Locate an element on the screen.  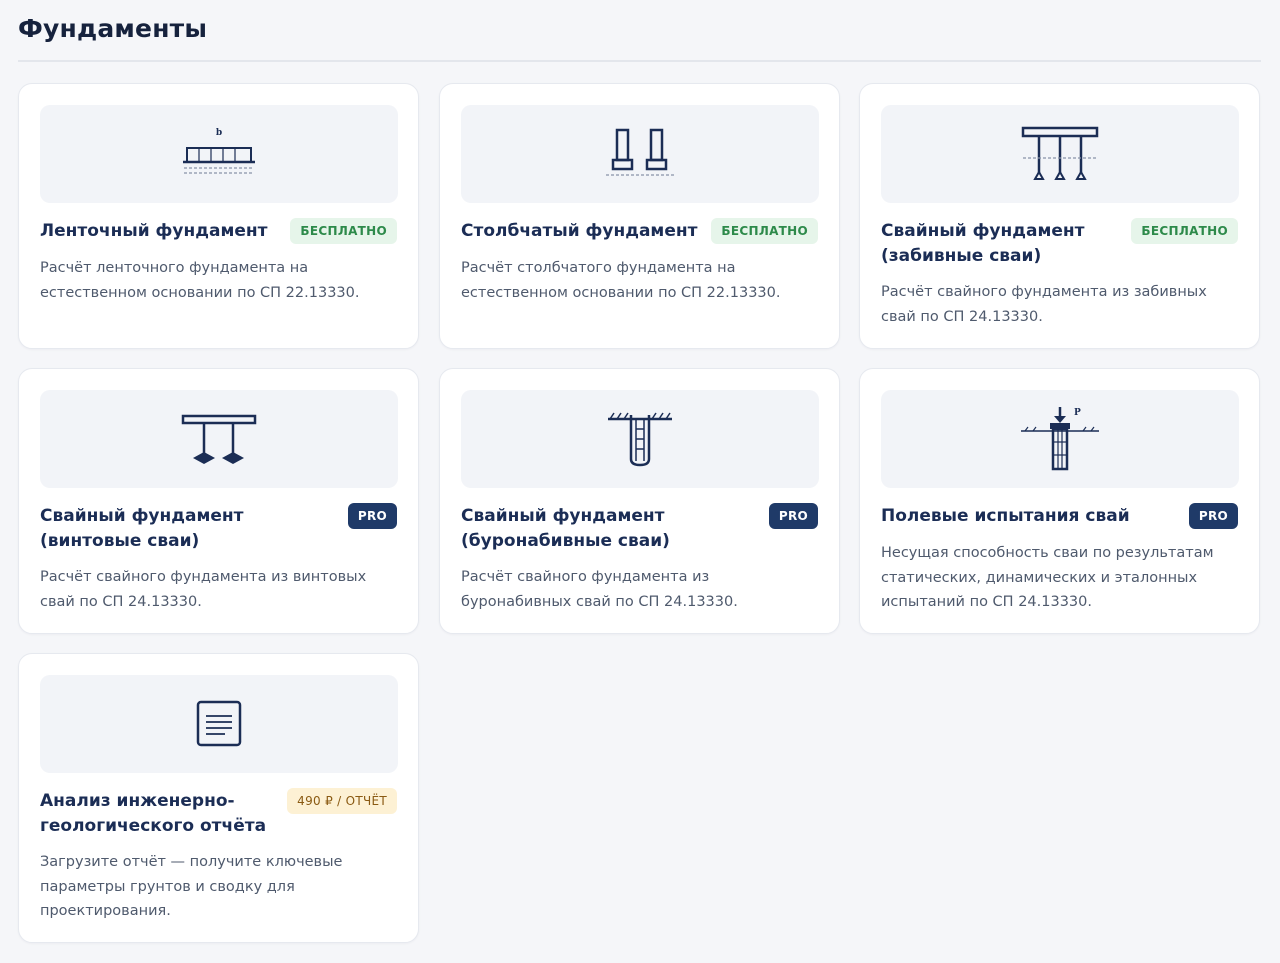
card-thumbnail: b is located at coordinates (219, 154).